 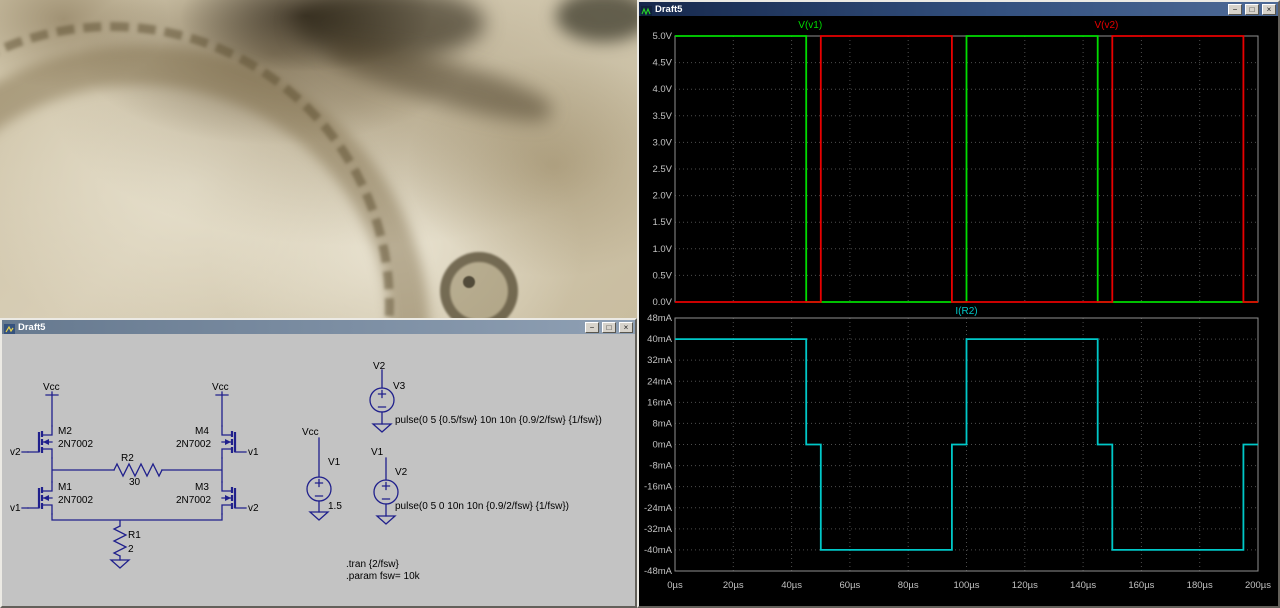 What do you see at coordinates (659, 360) in the screenshot?
I see `y-tick-label: 32mA` at bounding box center [659, 360].